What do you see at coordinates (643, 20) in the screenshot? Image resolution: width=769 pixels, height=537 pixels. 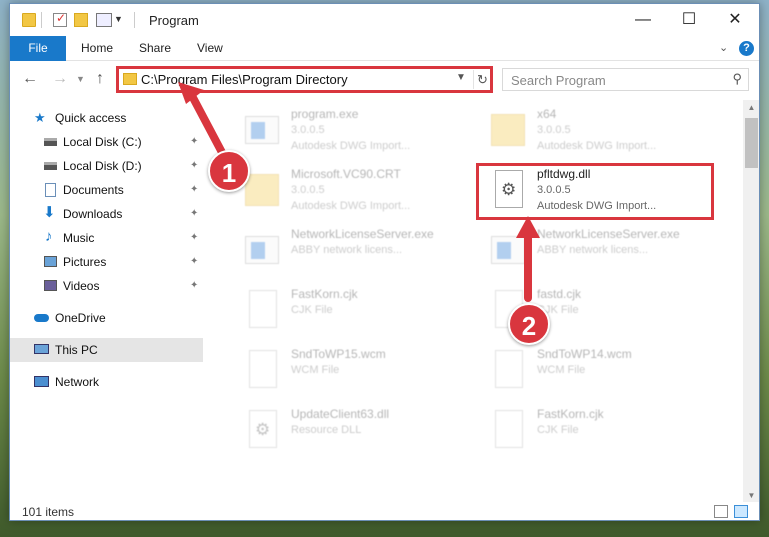 I see `minimize-button: —` at bounding box center [643, 20].